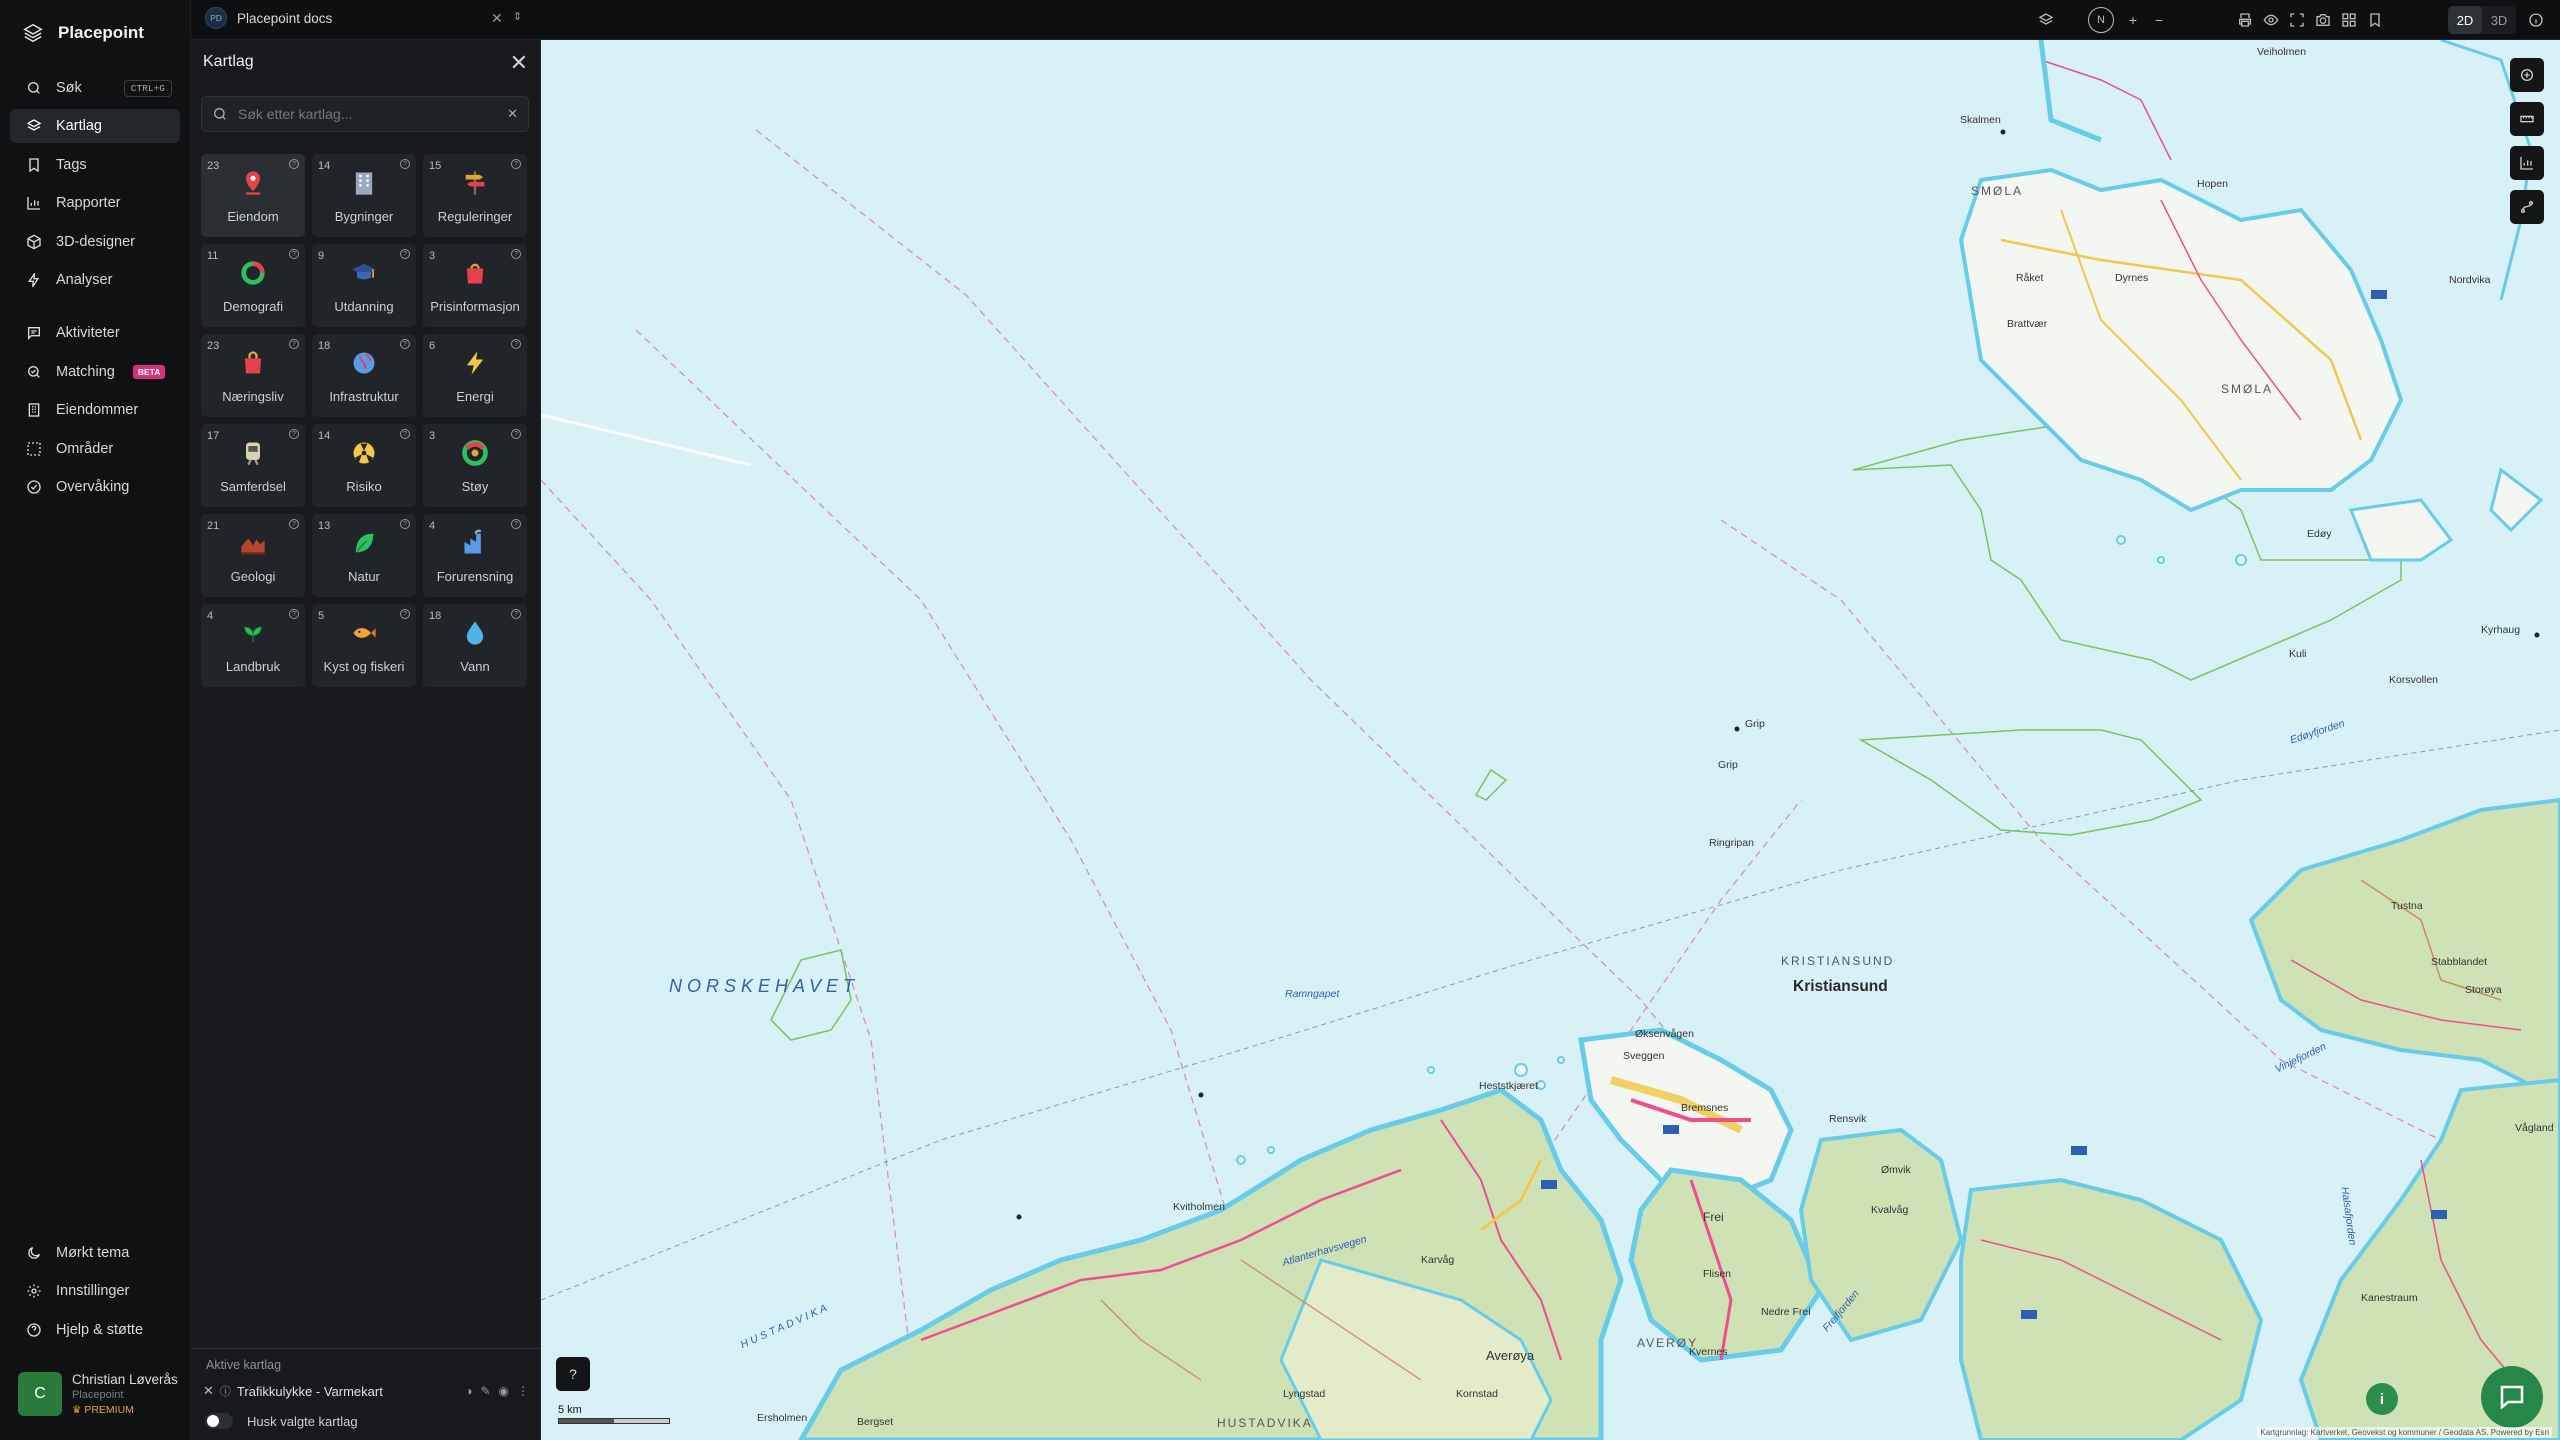 The height and width of the screenshot is (1440, 2560). What do you see at coordinates (95, 1330) in the screenshot?
I see `nav-item-help: Hjelp & støtte` at bounding box center [95, 1330].